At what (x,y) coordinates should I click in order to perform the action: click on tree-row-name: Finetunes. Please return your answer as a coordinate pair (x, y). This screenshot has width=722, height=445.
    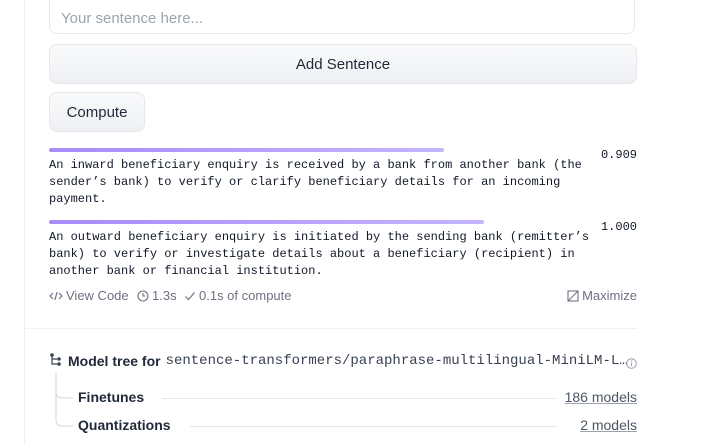
    Looking at the image, I should click on (115, 397).